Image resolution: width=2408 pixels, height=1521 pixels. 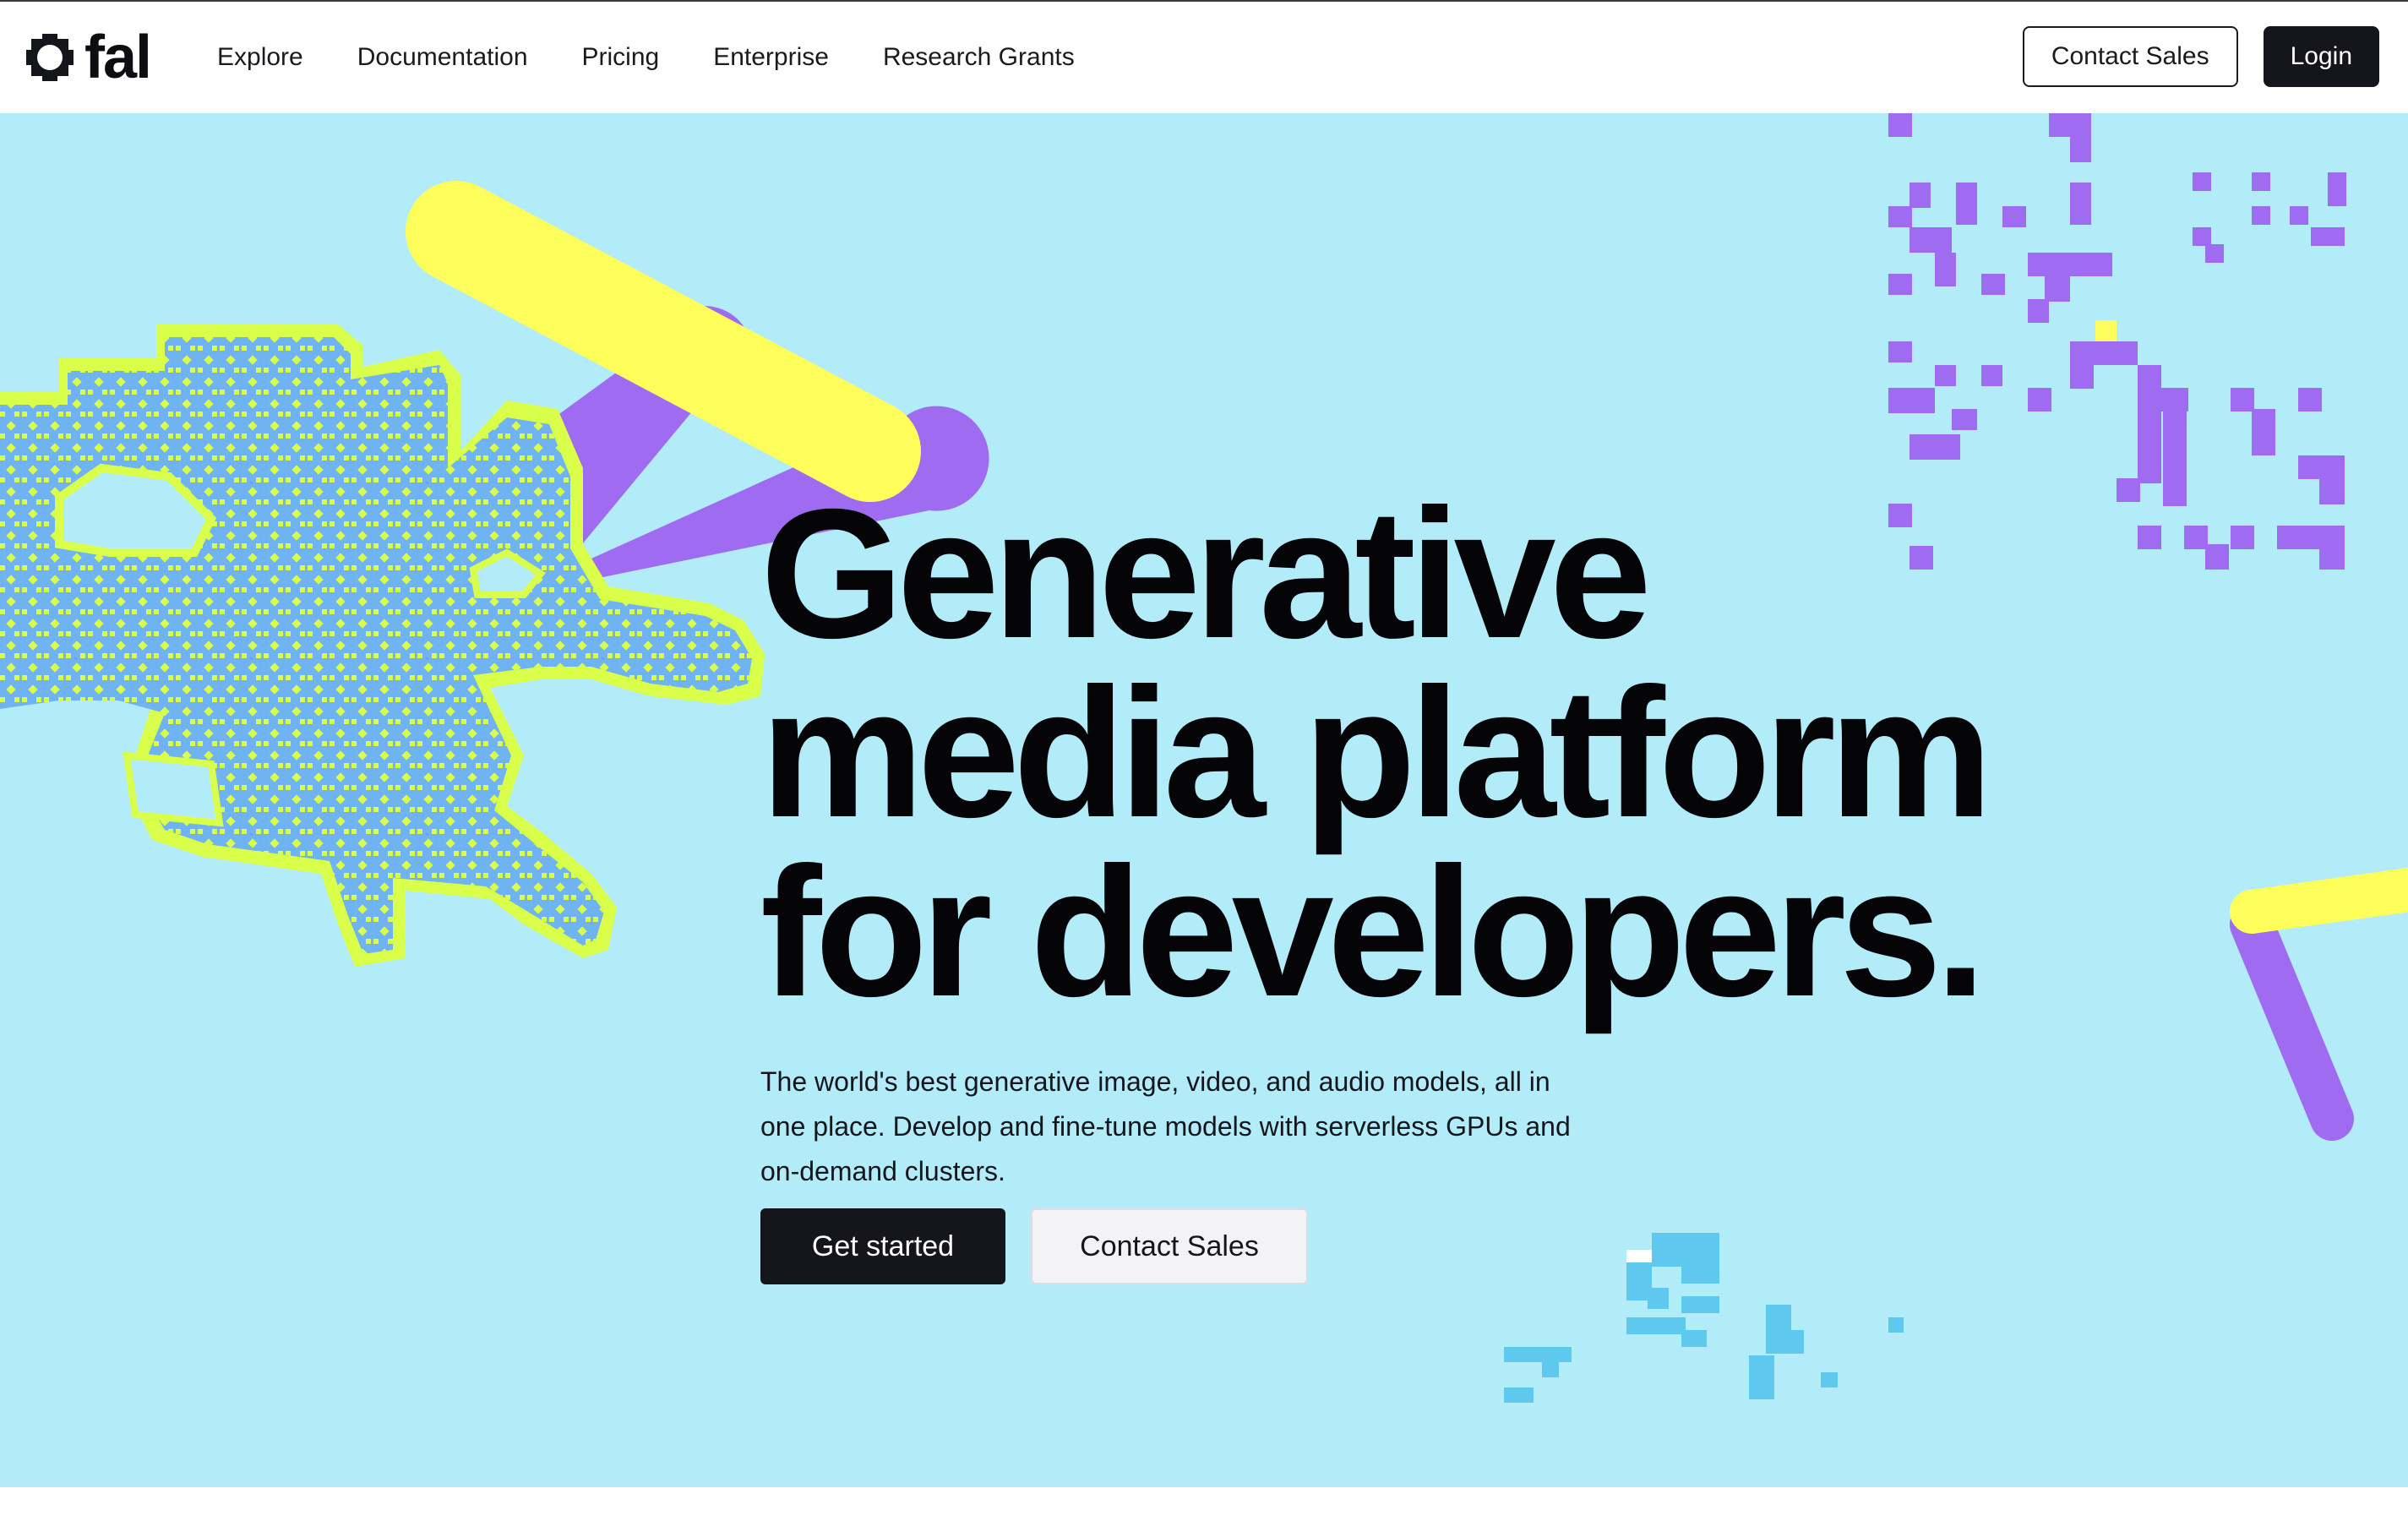 I want to click on headline-line-2: media platform, so click(x=1376, y=753).